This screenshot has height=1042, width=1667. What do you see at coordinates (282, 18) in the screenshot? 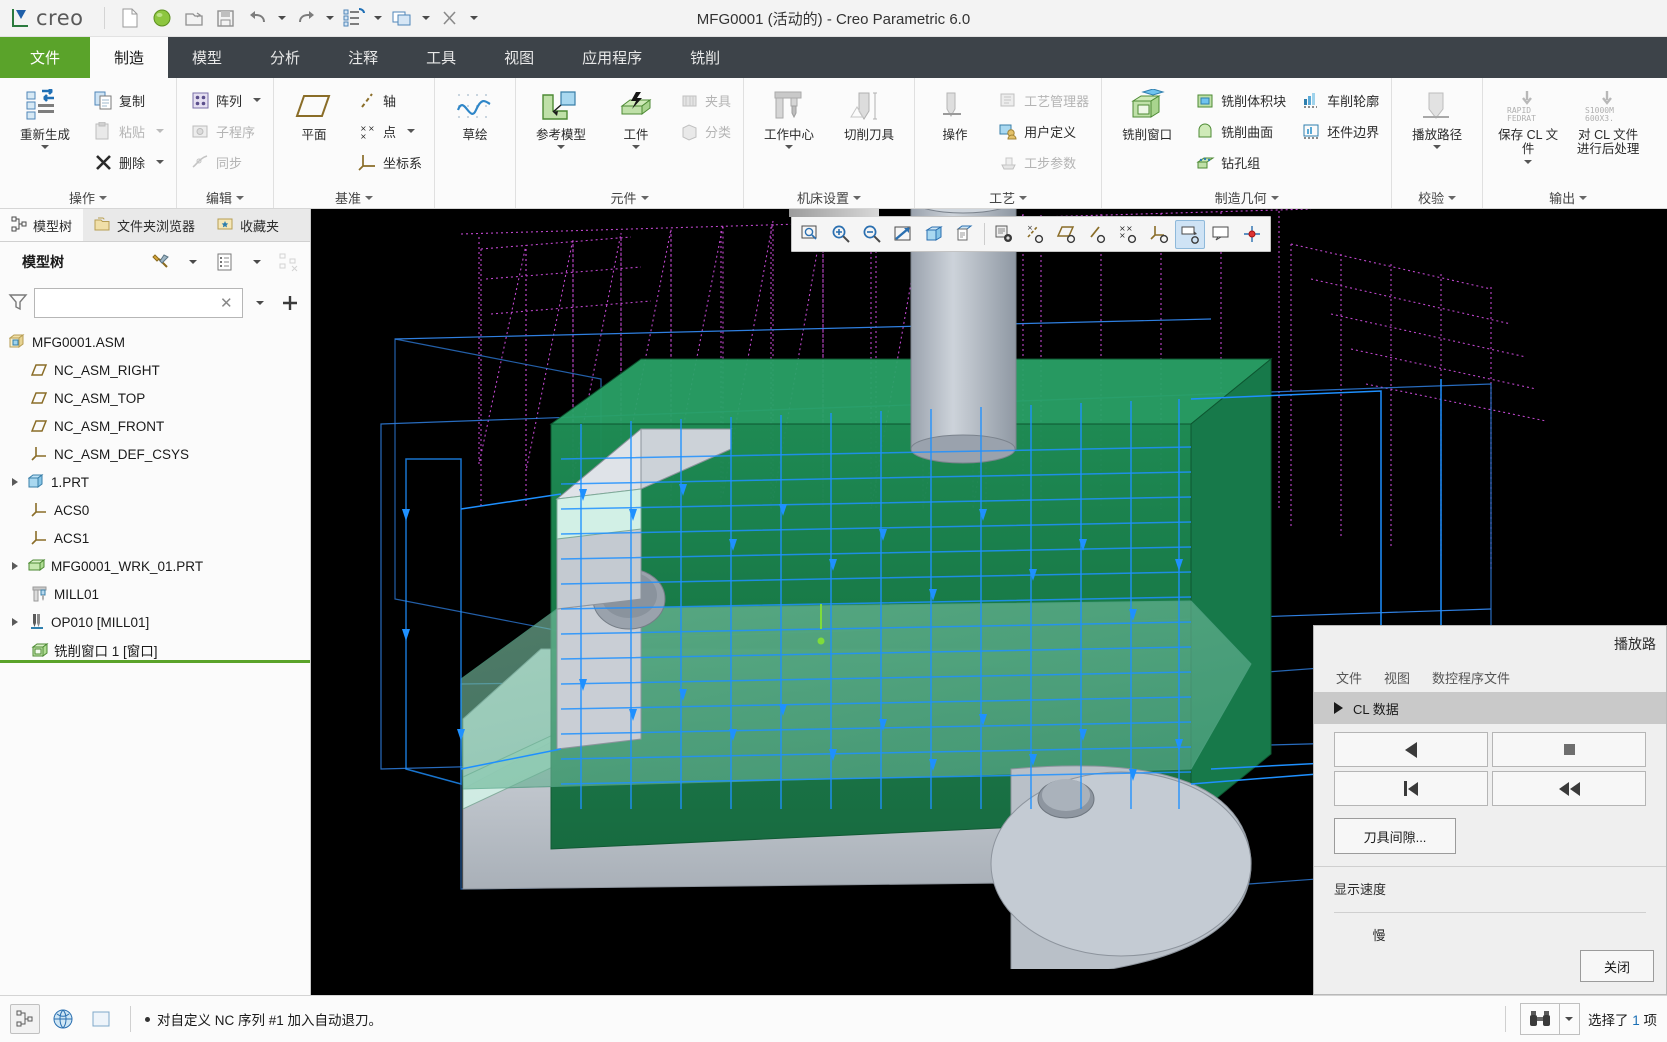
I see `undo-dropdown` at bounding box center [282, 18].